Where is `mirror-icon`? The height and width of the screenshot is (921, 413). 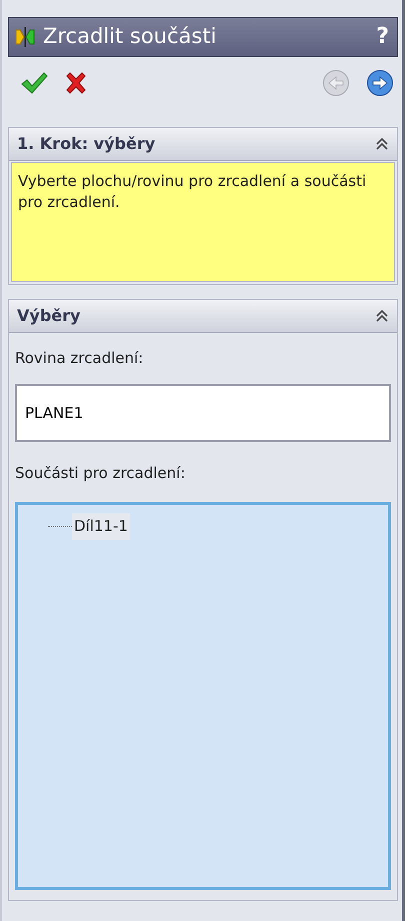 mirror-icon is located at coordinates (25, 37).